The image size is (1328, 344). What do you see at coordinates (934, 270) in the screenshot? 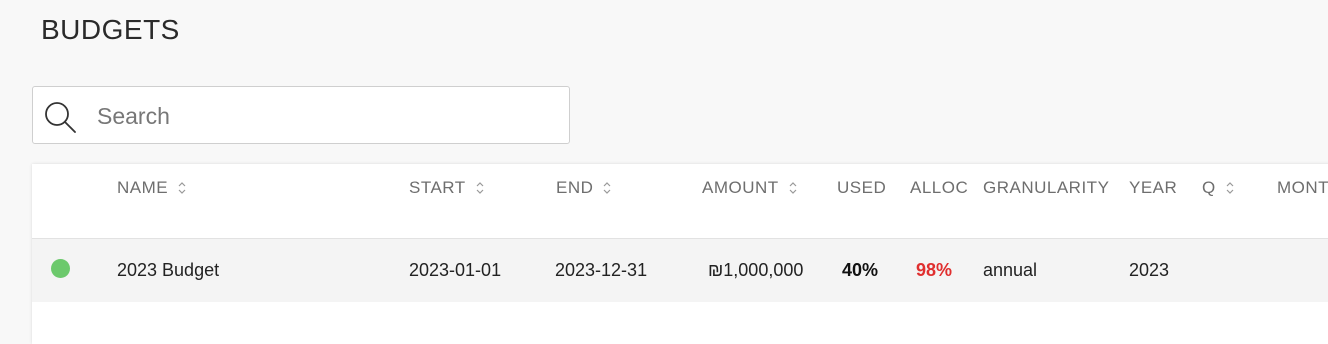
I see `cell-alloc: 98%` at bounding box center [934, 270].